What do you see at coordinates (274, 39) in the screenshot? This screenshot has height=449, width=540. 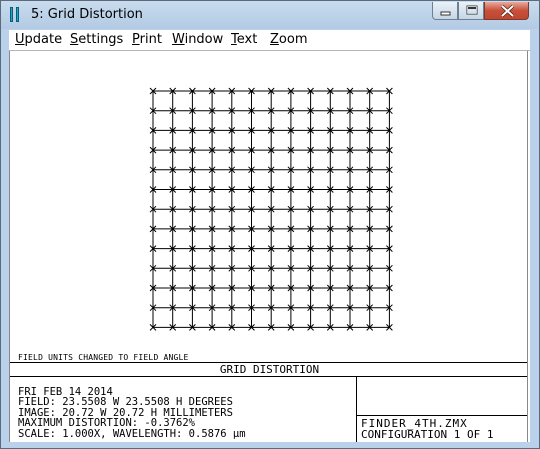 I see `menu-label-accelerator: Z` at bounding box center [274, 39].